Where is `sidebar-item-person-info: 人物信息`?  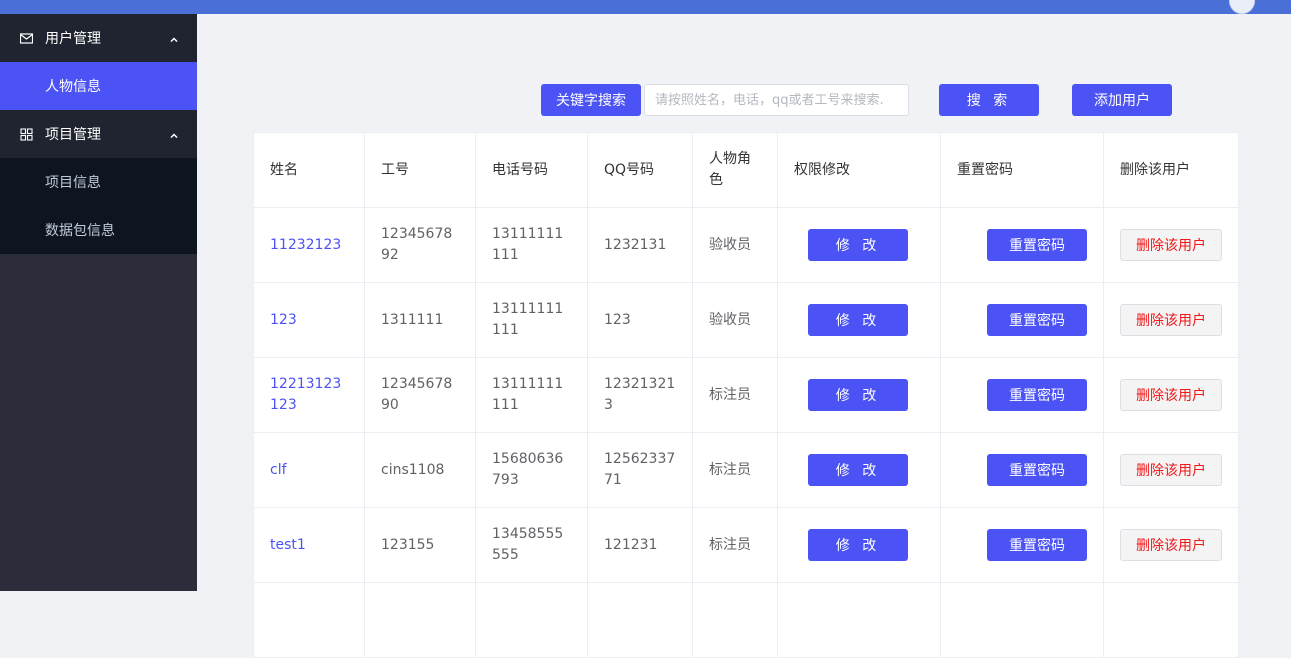
sidebar-item-person-info: 人物信息 is located at coordinates (98, 86).